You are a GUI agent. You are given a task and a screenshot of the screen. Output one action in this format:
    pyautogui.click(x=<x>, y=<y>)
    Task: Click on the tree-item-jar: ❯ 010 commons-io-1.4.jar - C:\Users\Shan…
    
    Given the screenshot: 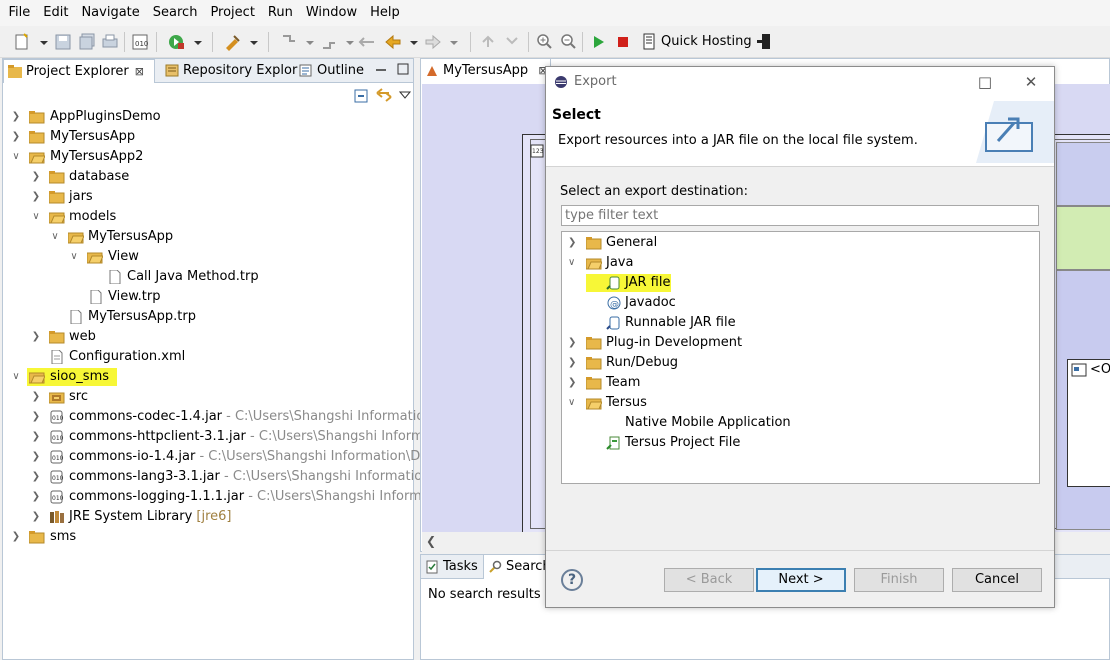 What is the action you would take?
    pyautogui.click(x=229, y=457)
    